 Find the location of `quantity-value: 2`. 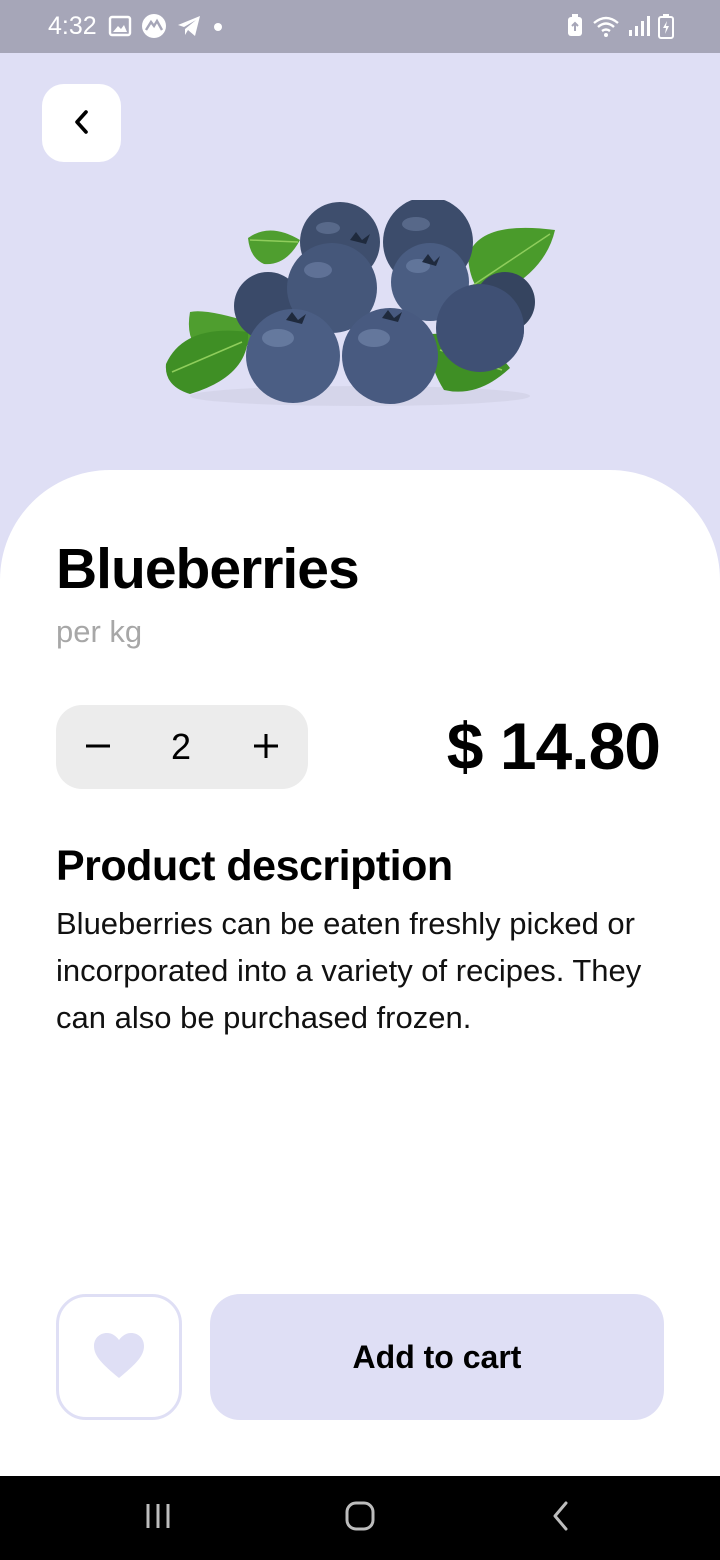

quantity-value: 2 is located at coordinates (181, 746).